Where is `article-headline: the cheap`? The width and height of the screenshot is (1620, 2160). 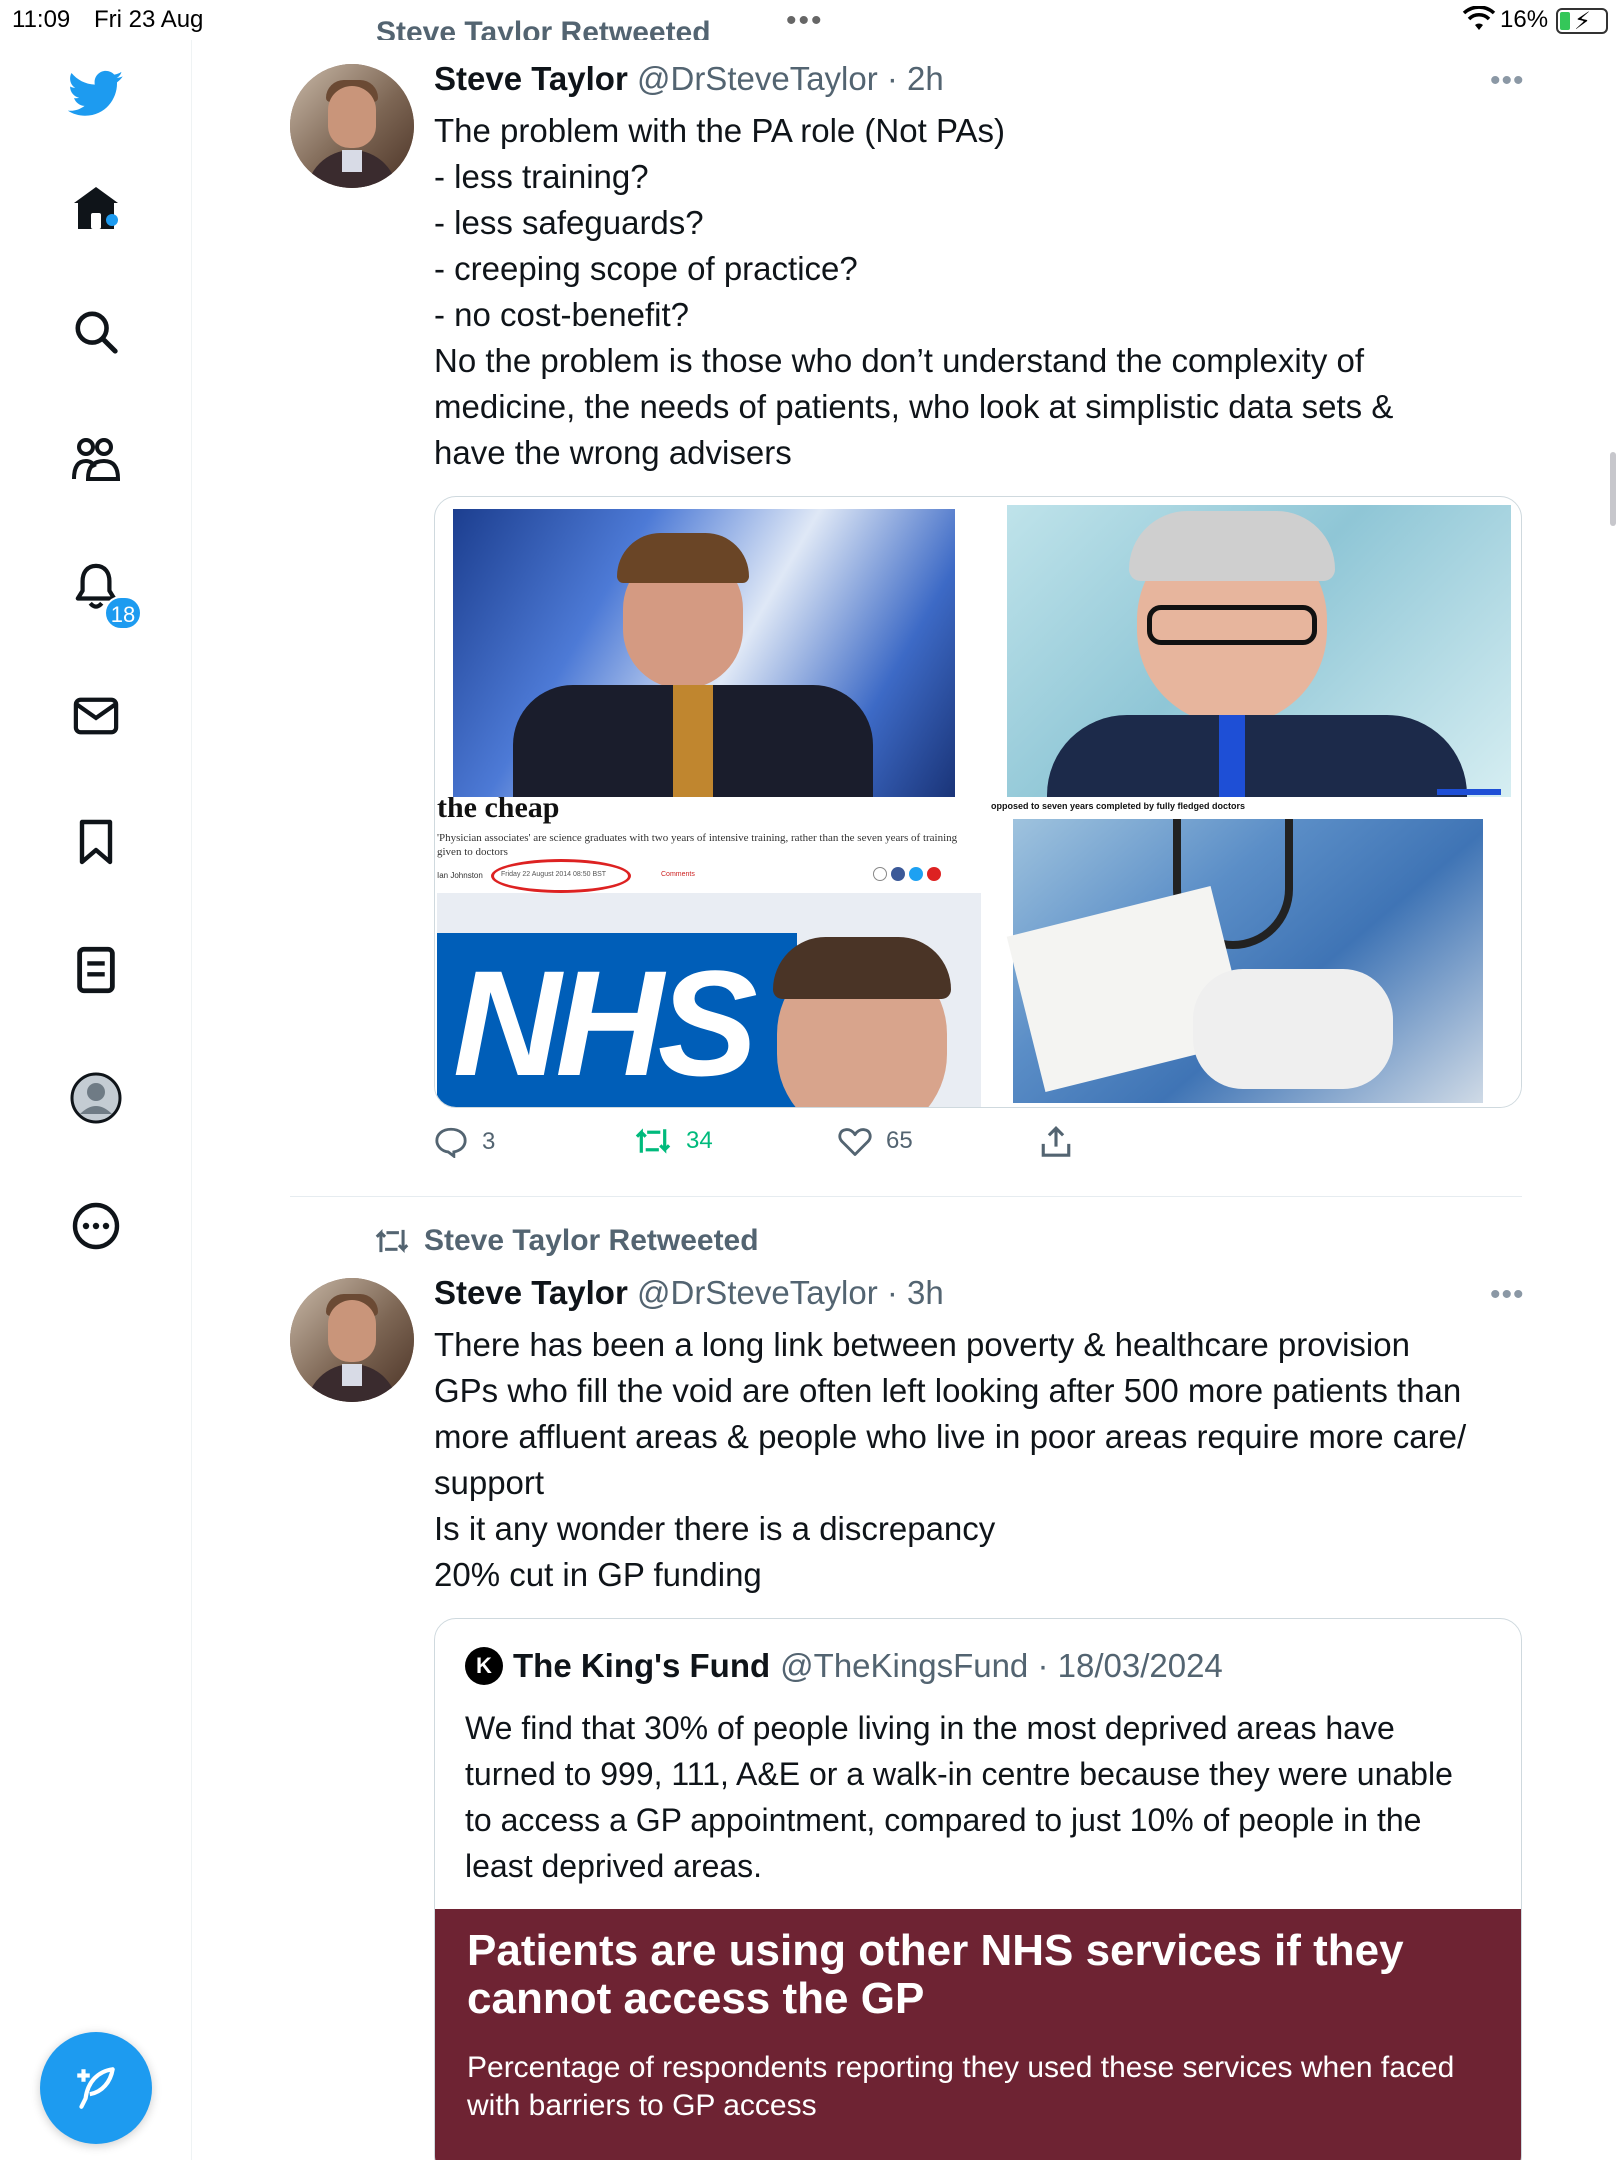
article-headline: the cheap is located at coordinates (498, 810).